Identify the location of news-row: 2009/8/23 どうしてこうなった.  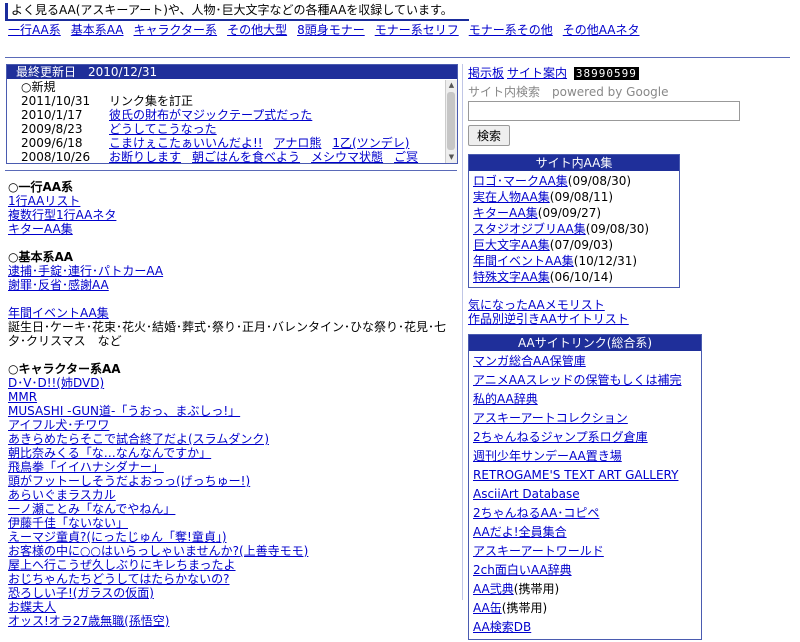
(230, 129).